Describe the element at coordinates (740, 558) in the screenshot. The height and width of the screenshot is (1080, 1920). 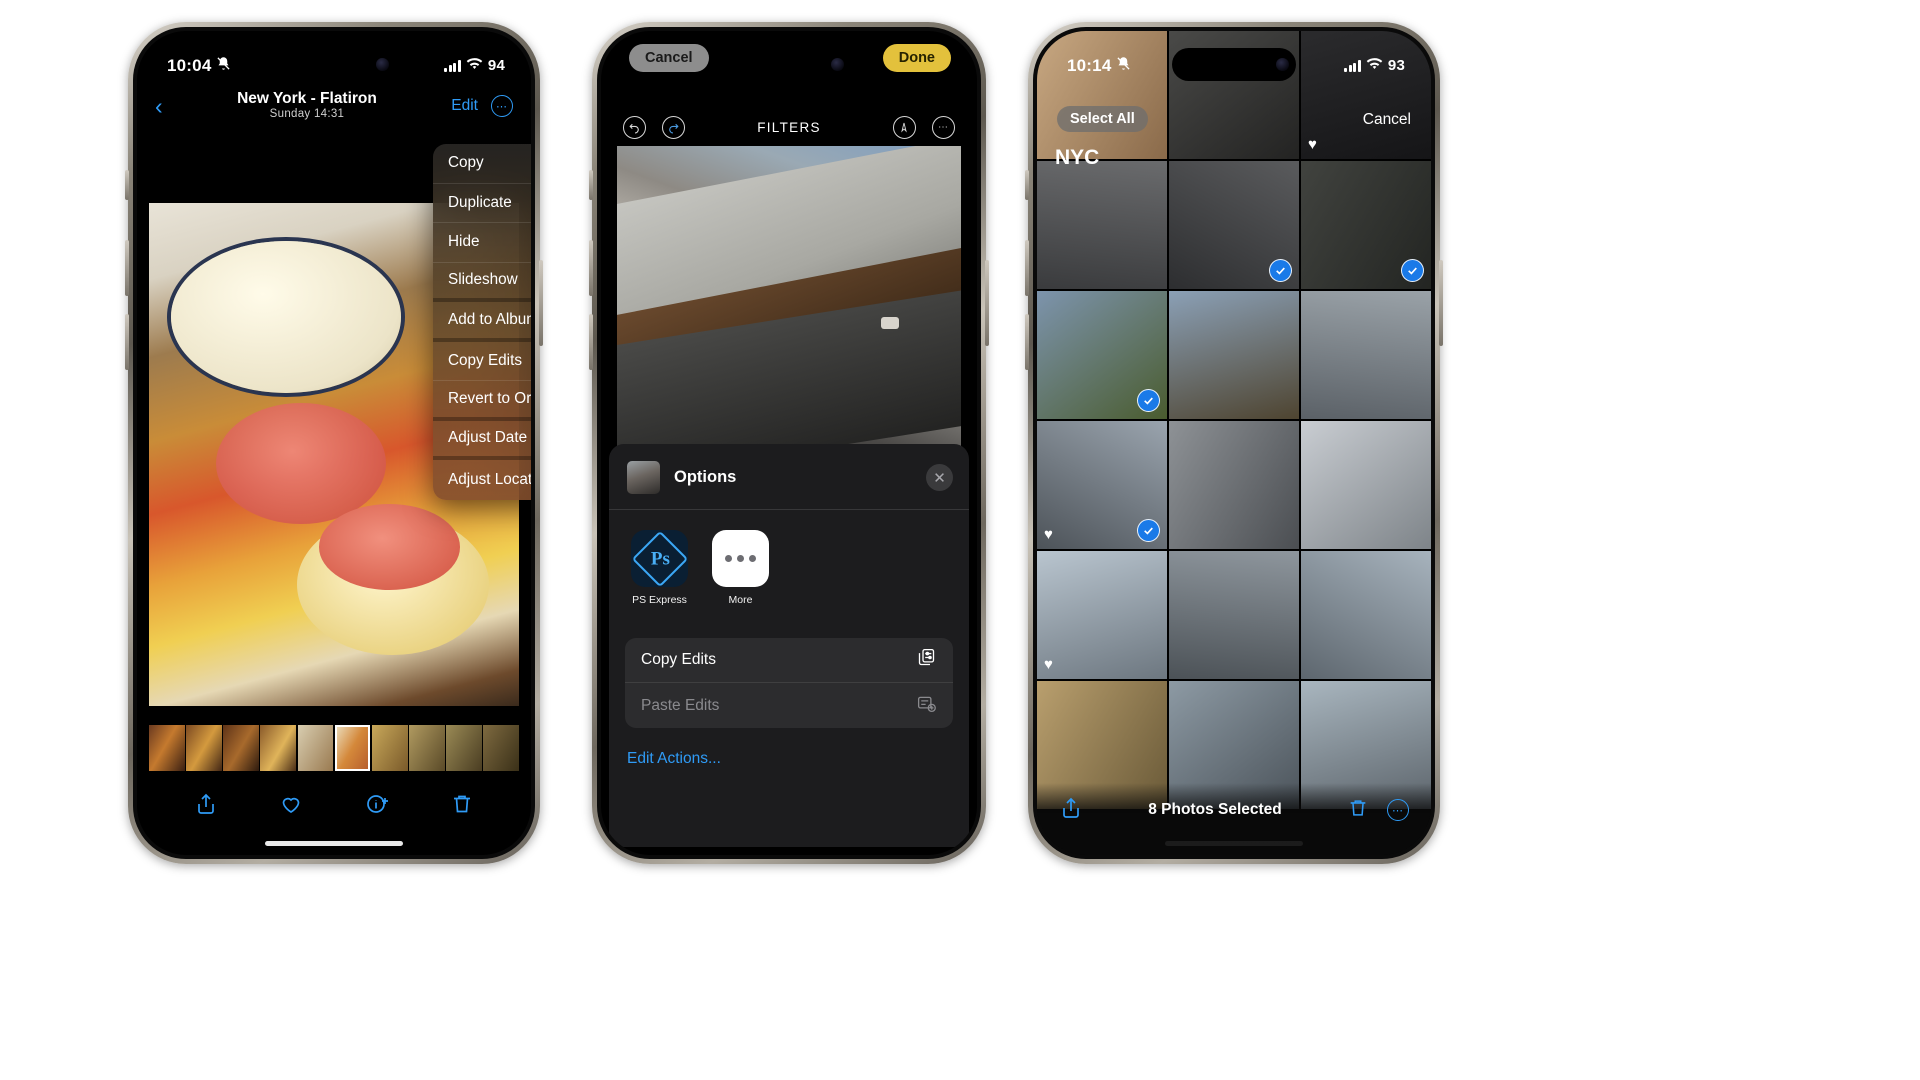
I see `ellipsis-icon` at that location.